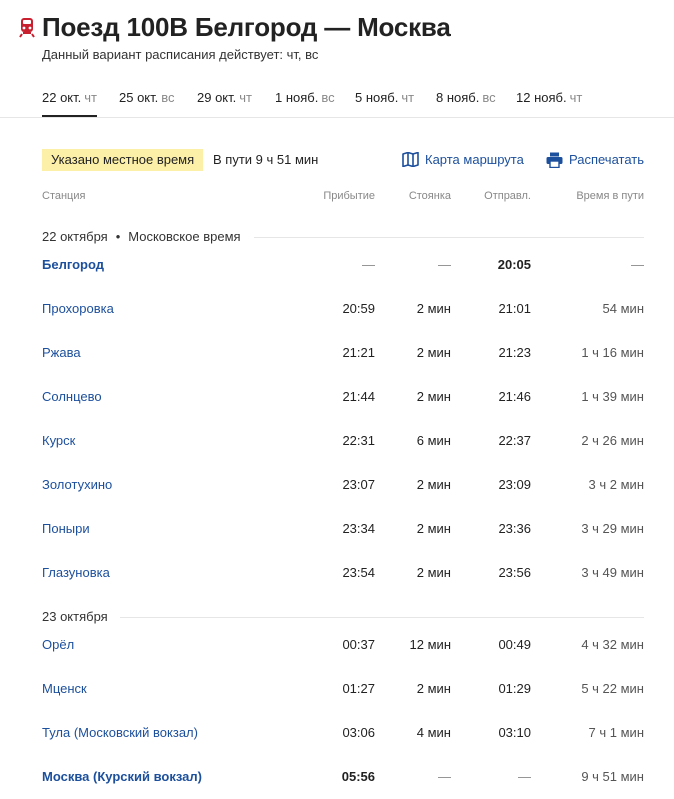 The image size is (674, 799). What do you see at coordinates (358, 732) in the screenshot?
I see `arrival-time: 03:06` at bounding box center [358, 732].